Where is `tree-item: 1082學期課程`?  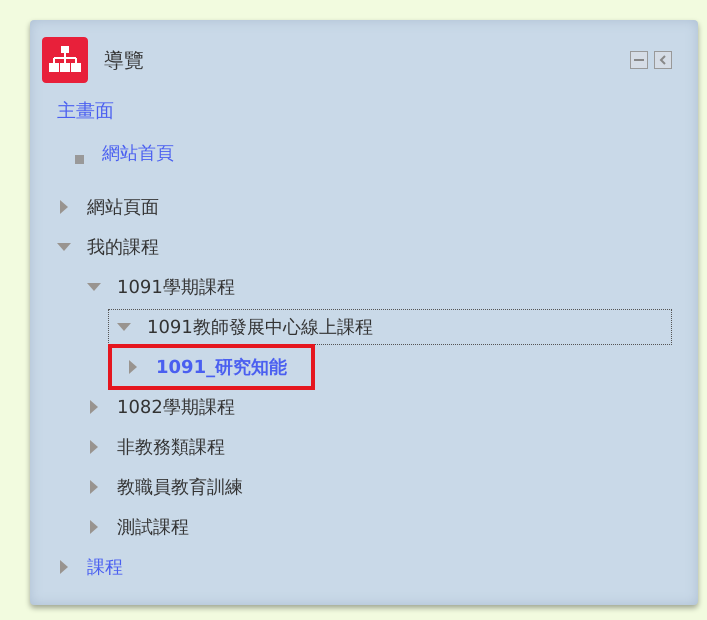 tree-item: 1082學期課程 is located at coordinates (176, 407).